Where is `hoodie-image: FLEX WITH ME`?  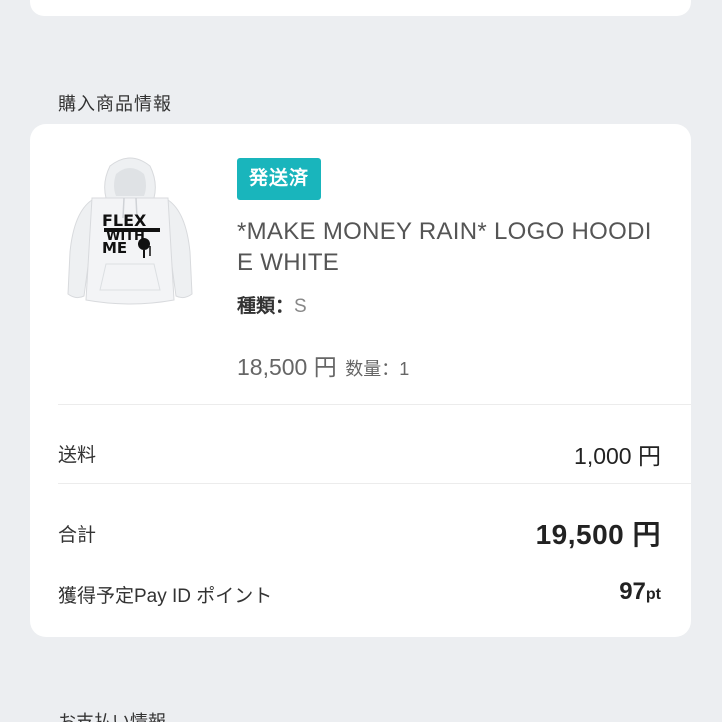
hoodie-image: FLEX WITH ME is located at coordinates (130, 231).